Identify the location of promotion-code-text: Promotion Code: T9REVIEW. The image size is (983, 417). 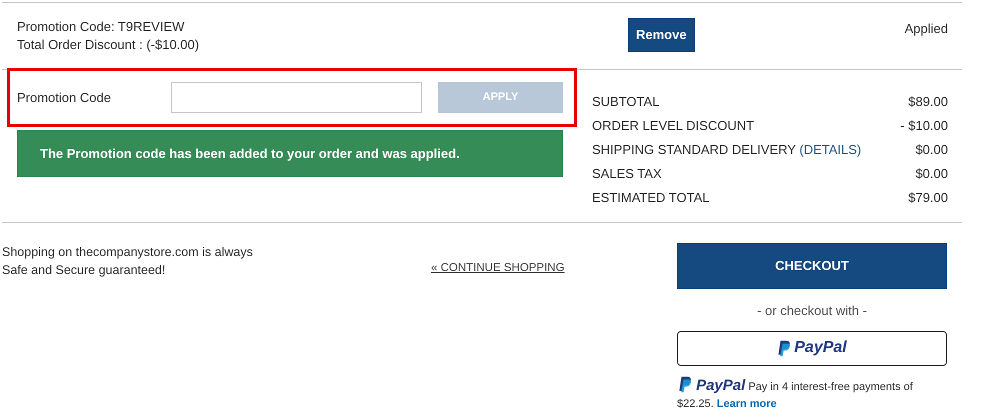
(101, 27).